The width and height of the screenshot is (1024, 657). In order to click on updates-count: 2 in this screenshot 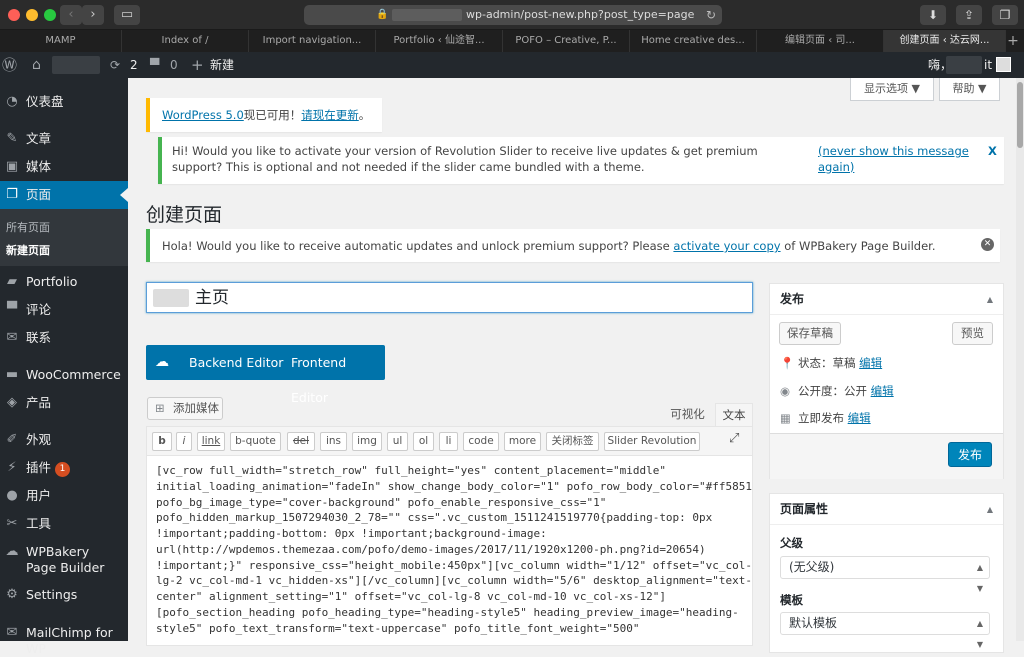, I will do `click(134, 65)`.